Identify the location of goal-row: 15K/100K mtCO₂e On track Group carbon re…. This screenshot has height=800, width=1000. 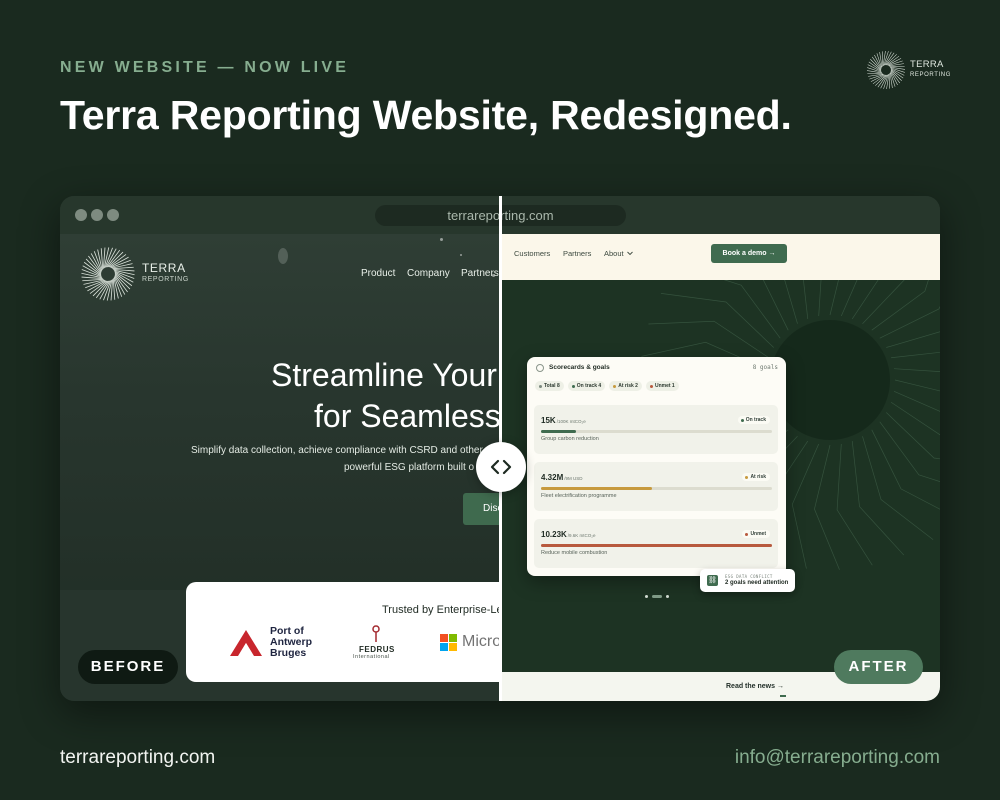
(656, 429).